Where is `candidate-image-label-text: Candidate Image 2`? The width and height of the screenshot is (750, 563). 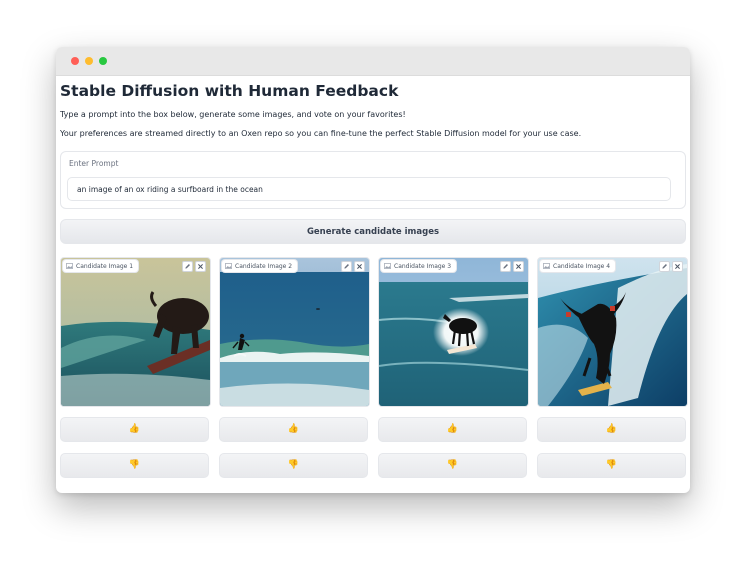 candidate-image-label-text: Candidate Image 2 is located at coordinates (264, 266).